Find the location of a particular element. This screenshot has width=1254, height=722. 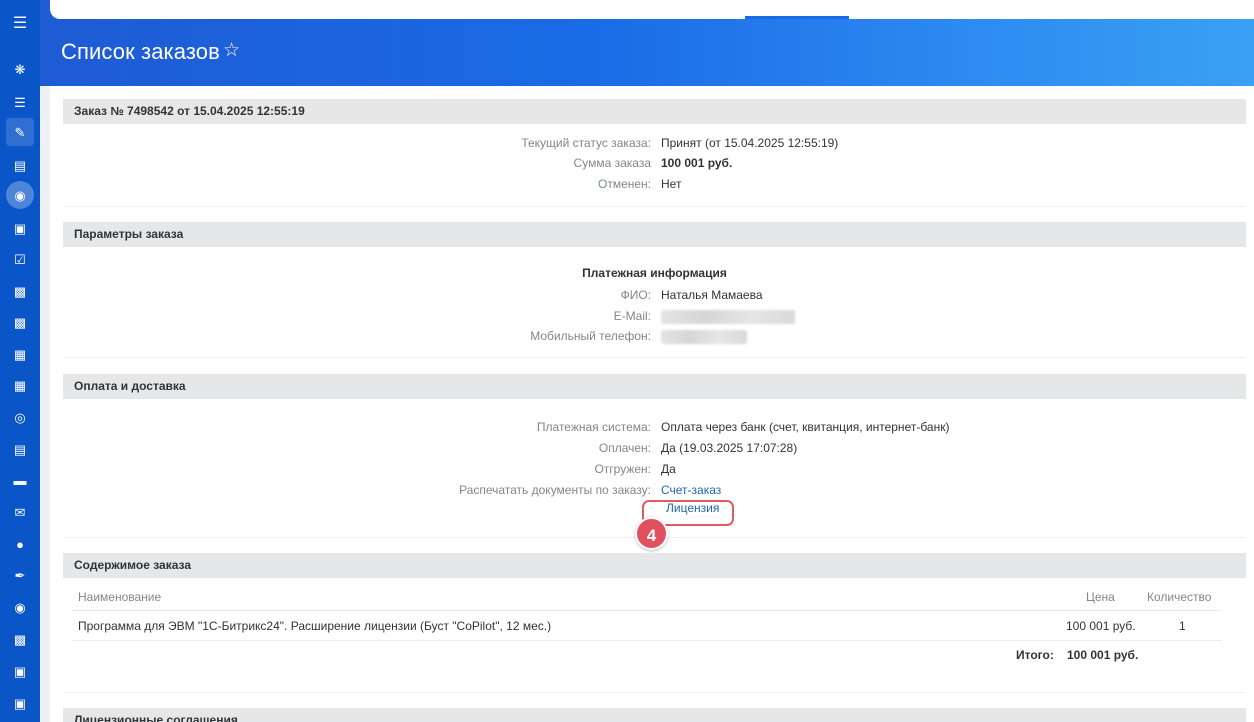

top-navigation-bar is located at coordinates (652, 9).